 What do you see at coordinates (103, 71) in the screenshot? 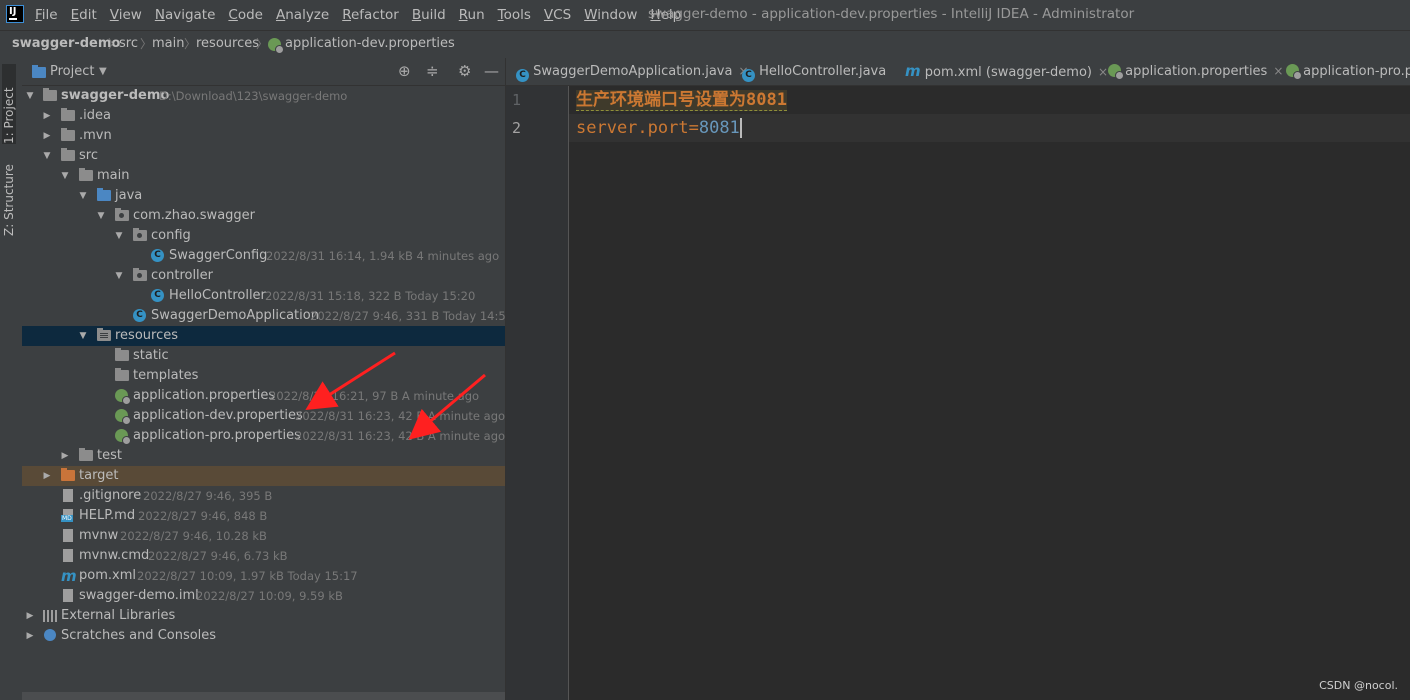
I see `chevron-down-icon: ▼` at bounding box center [103, 71].